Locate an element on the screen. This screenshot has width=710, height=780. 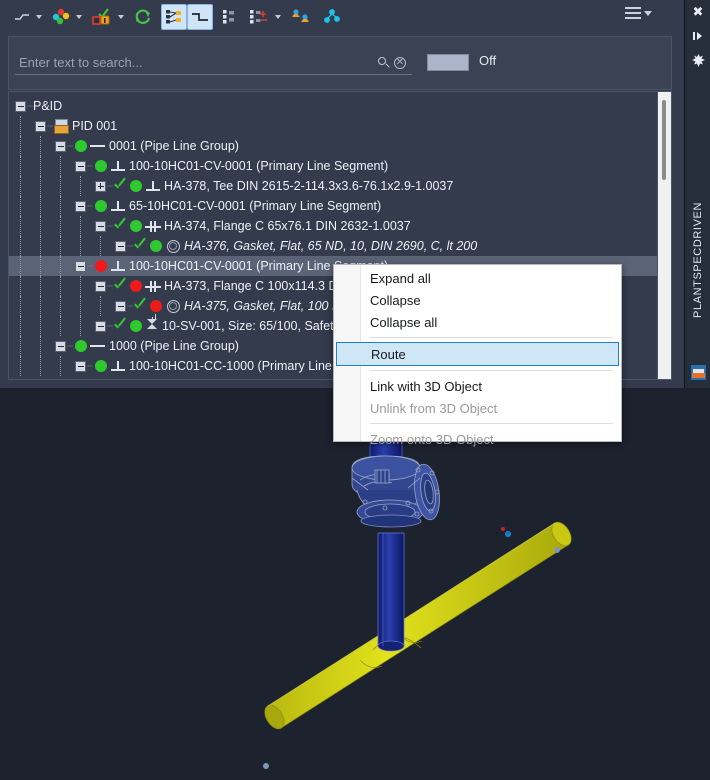
context-menu-item-collapse-all: Collapse all is located at coordinates (477, 322).